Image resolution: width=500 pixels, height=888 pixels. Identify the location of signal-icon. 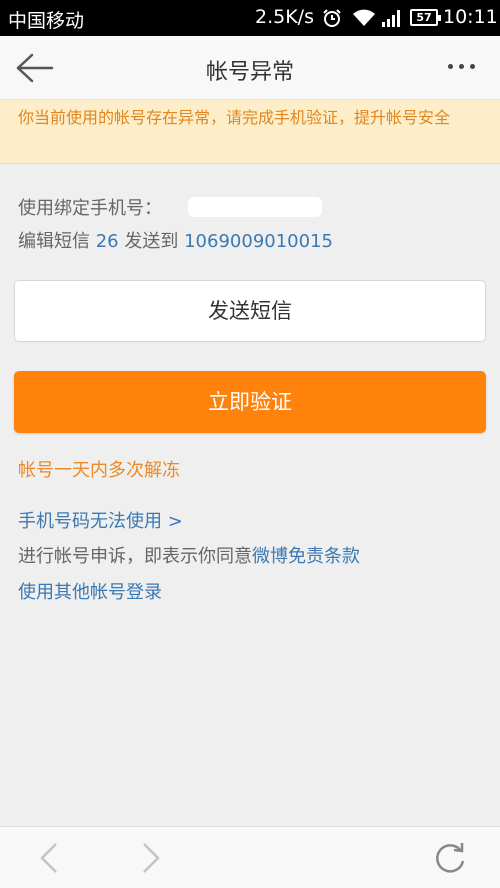
(391, 18).